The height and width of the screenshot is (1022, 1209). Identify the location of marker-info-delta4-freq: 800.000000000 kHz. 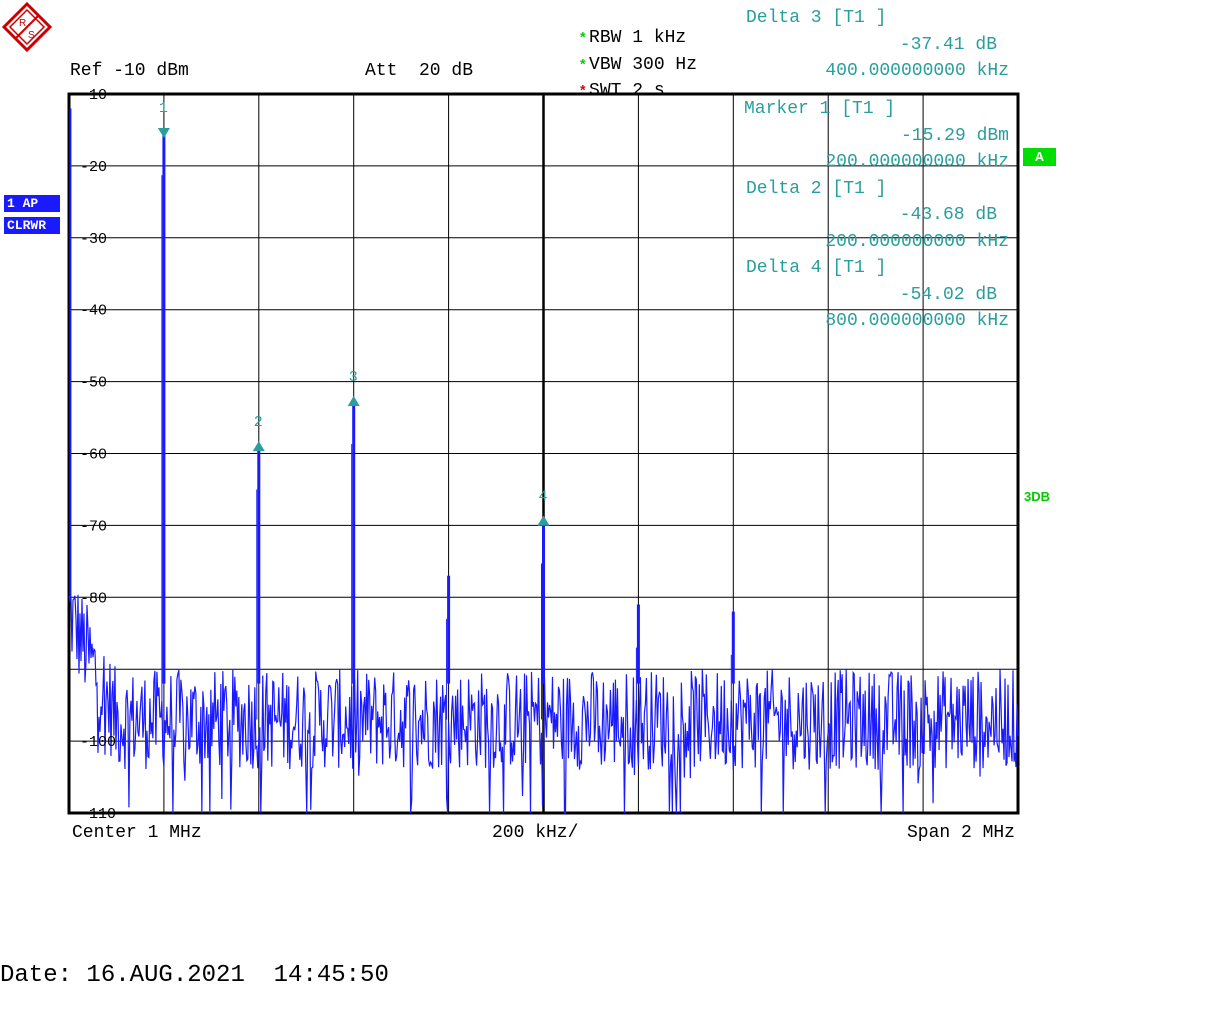
(917, 321).